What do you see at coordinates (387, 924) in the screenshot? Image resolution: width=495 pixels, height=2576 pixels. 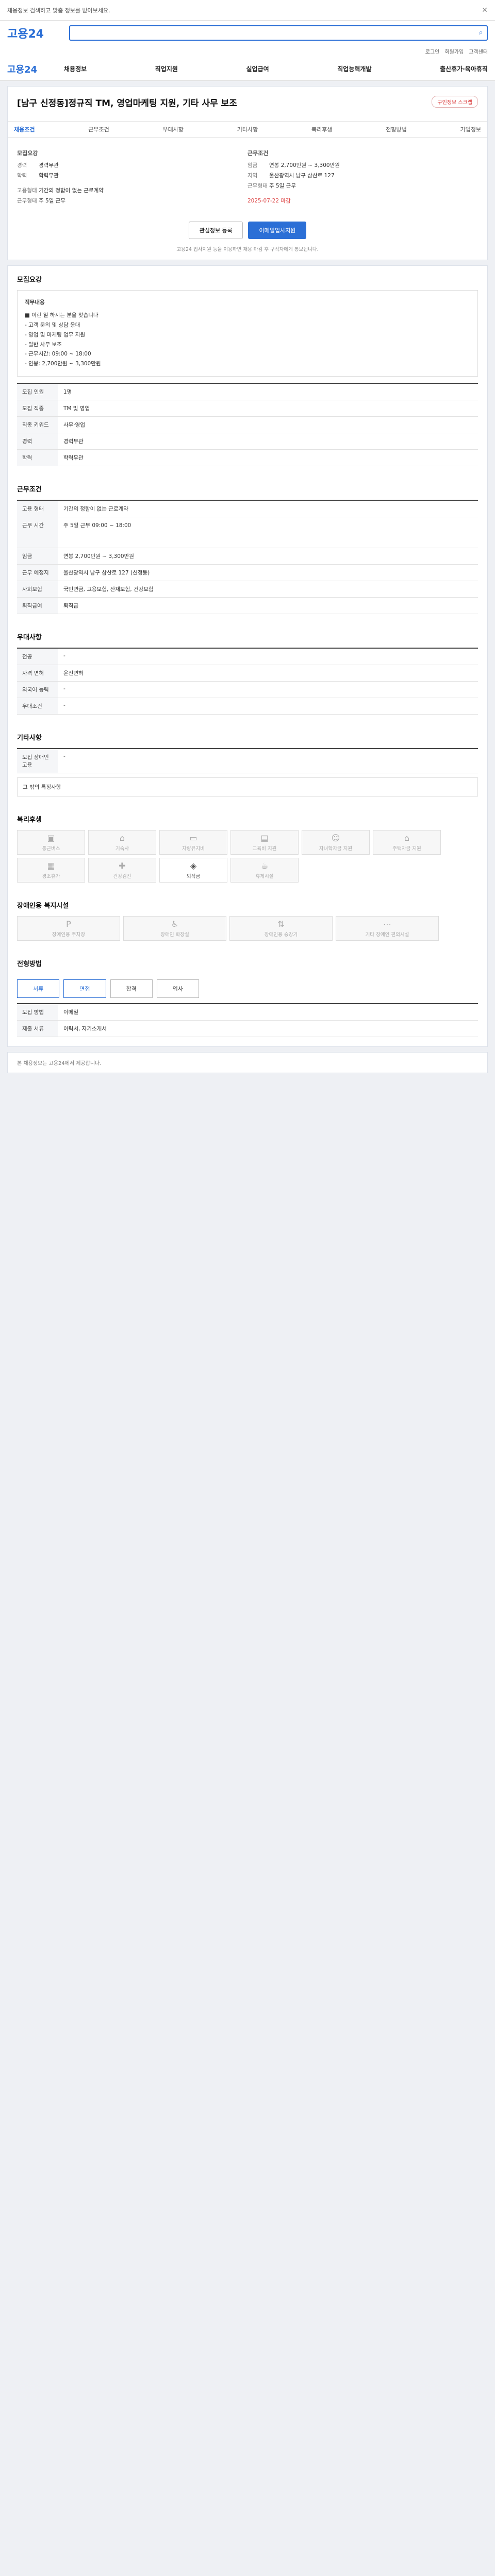 I see `etc-icon: ⋯` at bounding box center [387, 924].